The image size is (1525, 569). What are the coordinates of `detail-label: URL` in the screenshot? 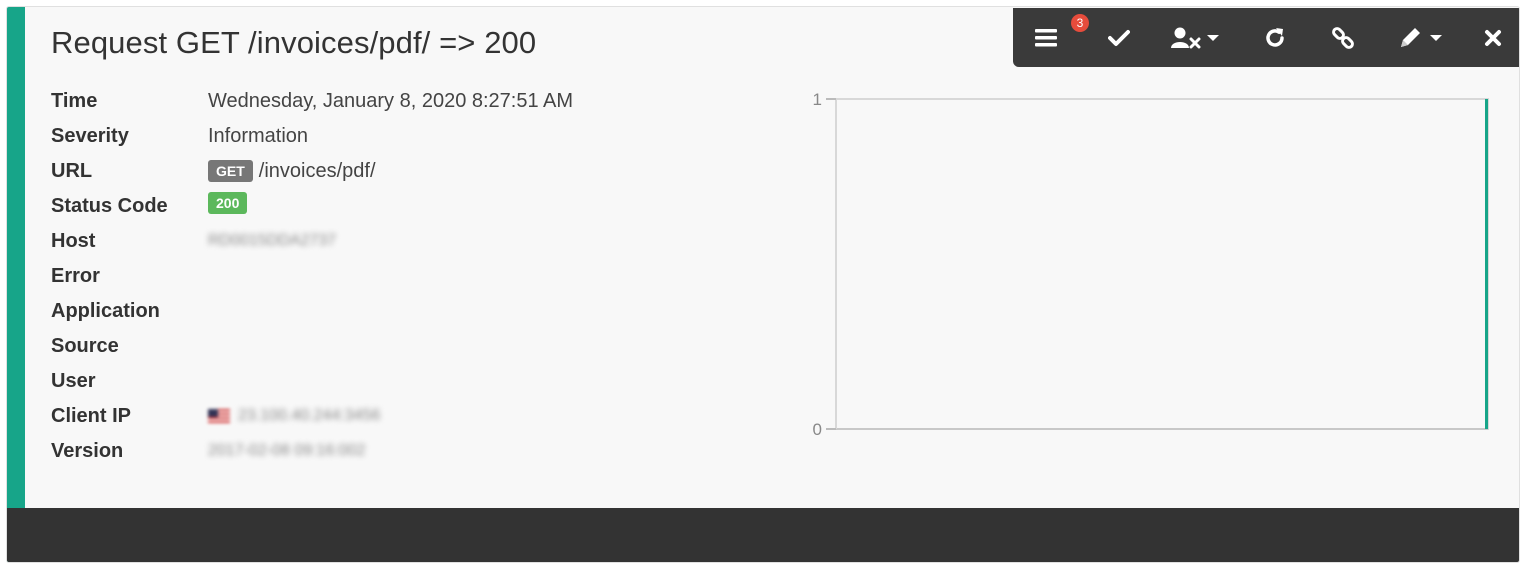 It's located at (72, 171).